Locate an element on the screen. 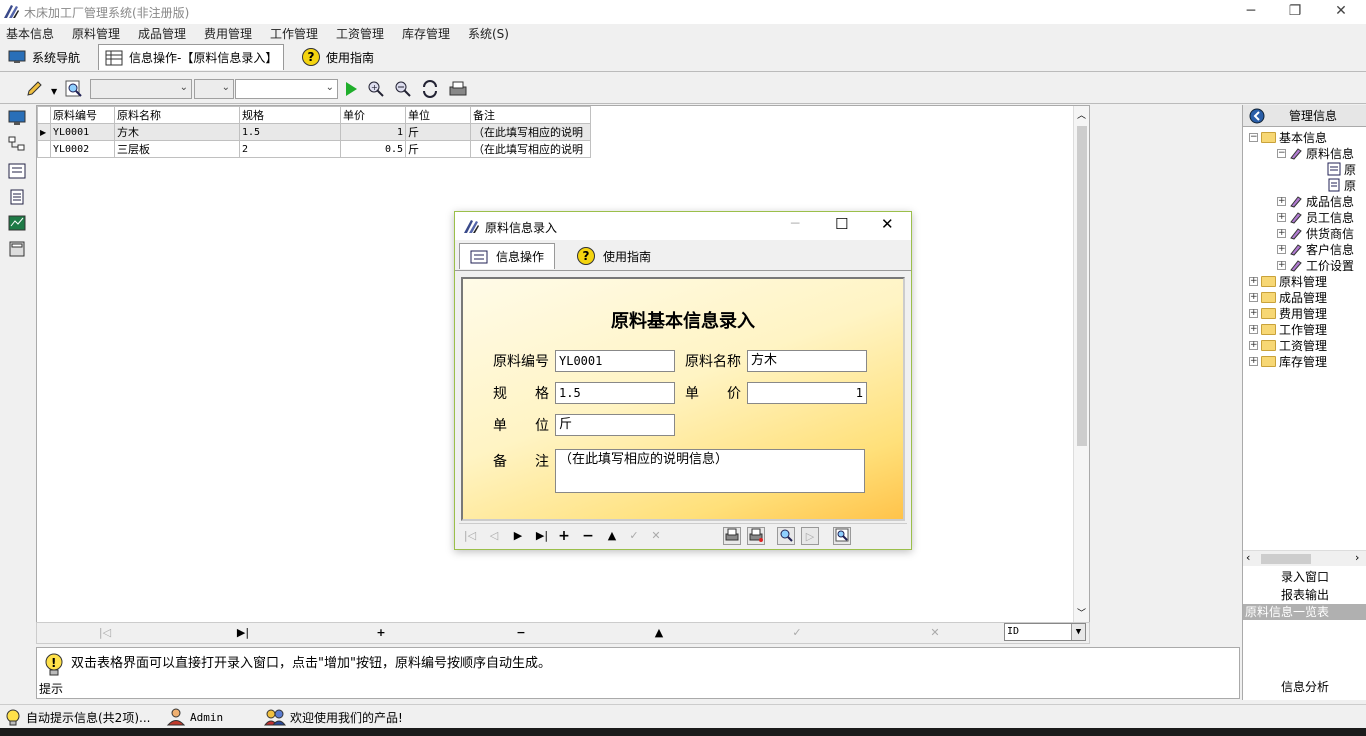  last-record-button: ▶| is located at coordinates (243, 633).